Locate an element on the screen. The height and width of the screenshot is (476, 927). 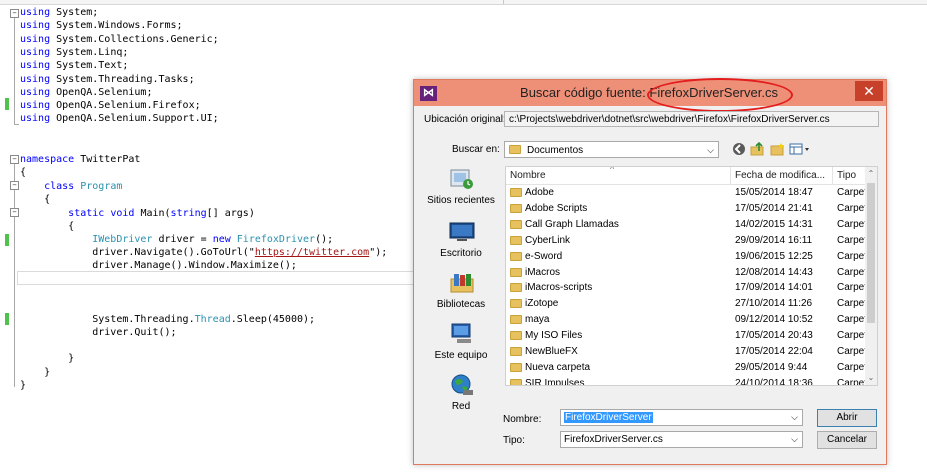
code-line-using: using OpenQA.Selenium; is located at coordinates (86, 92).